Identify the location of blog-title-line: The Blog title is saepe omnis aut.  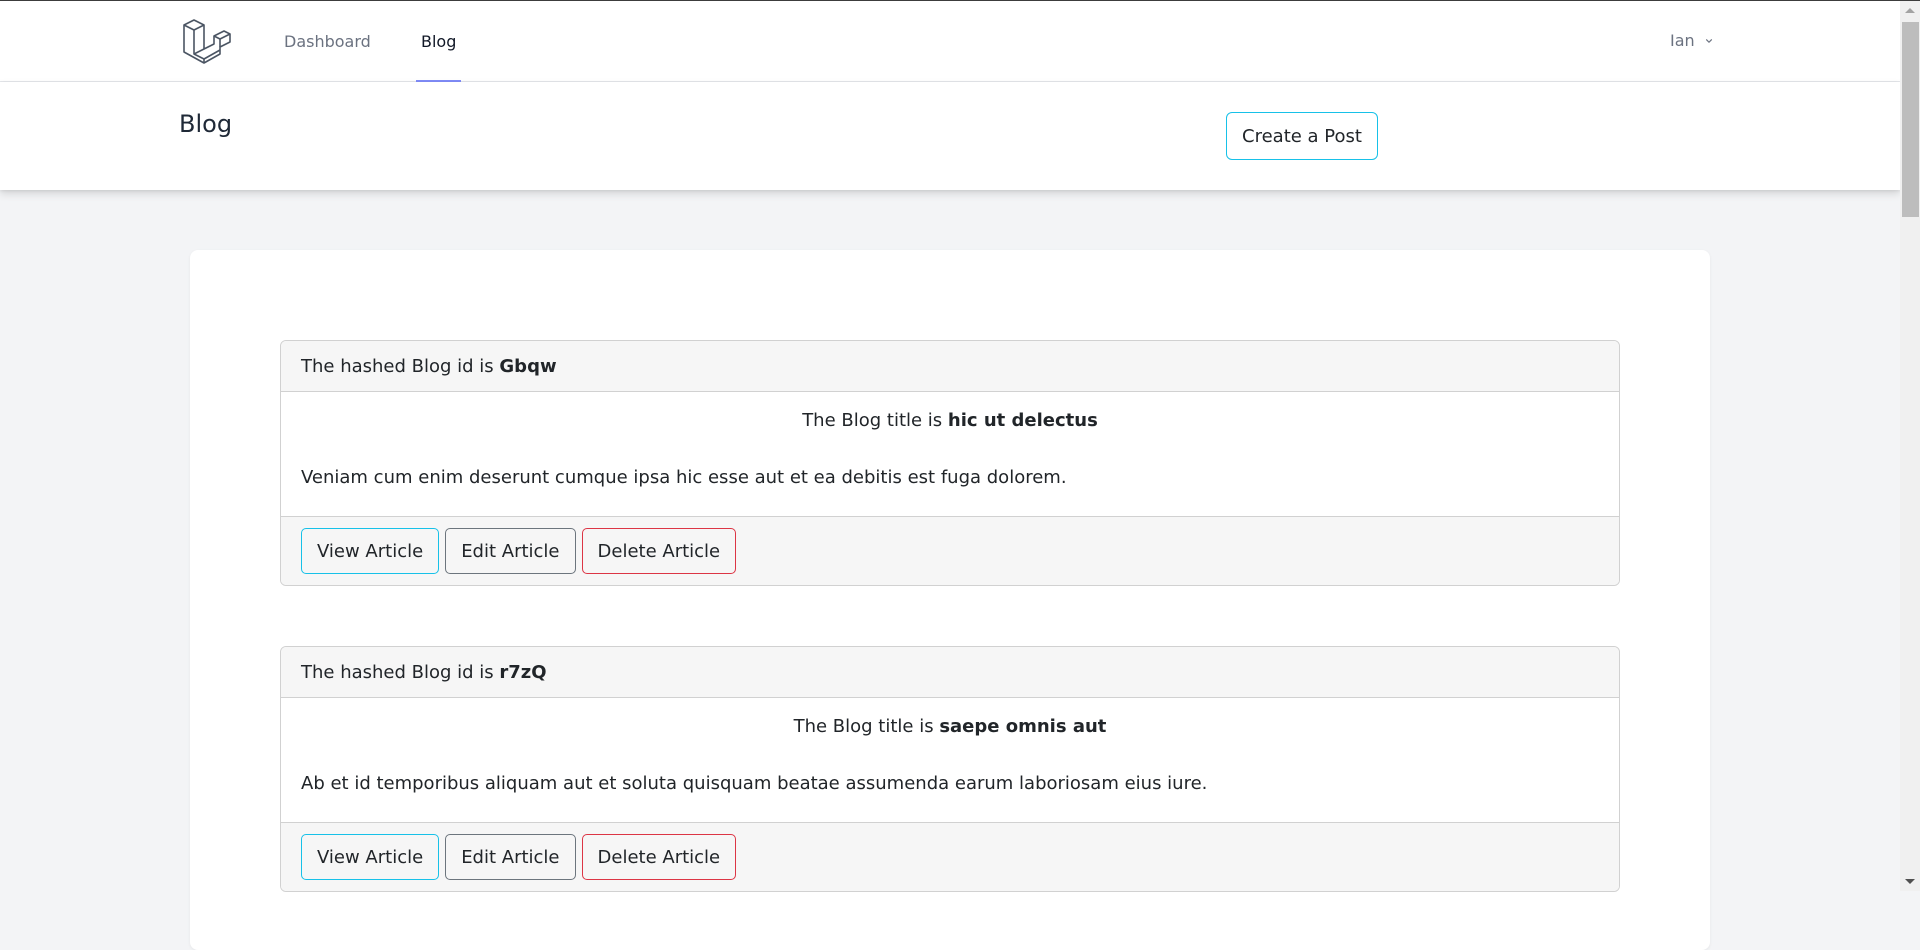
(950, 726).